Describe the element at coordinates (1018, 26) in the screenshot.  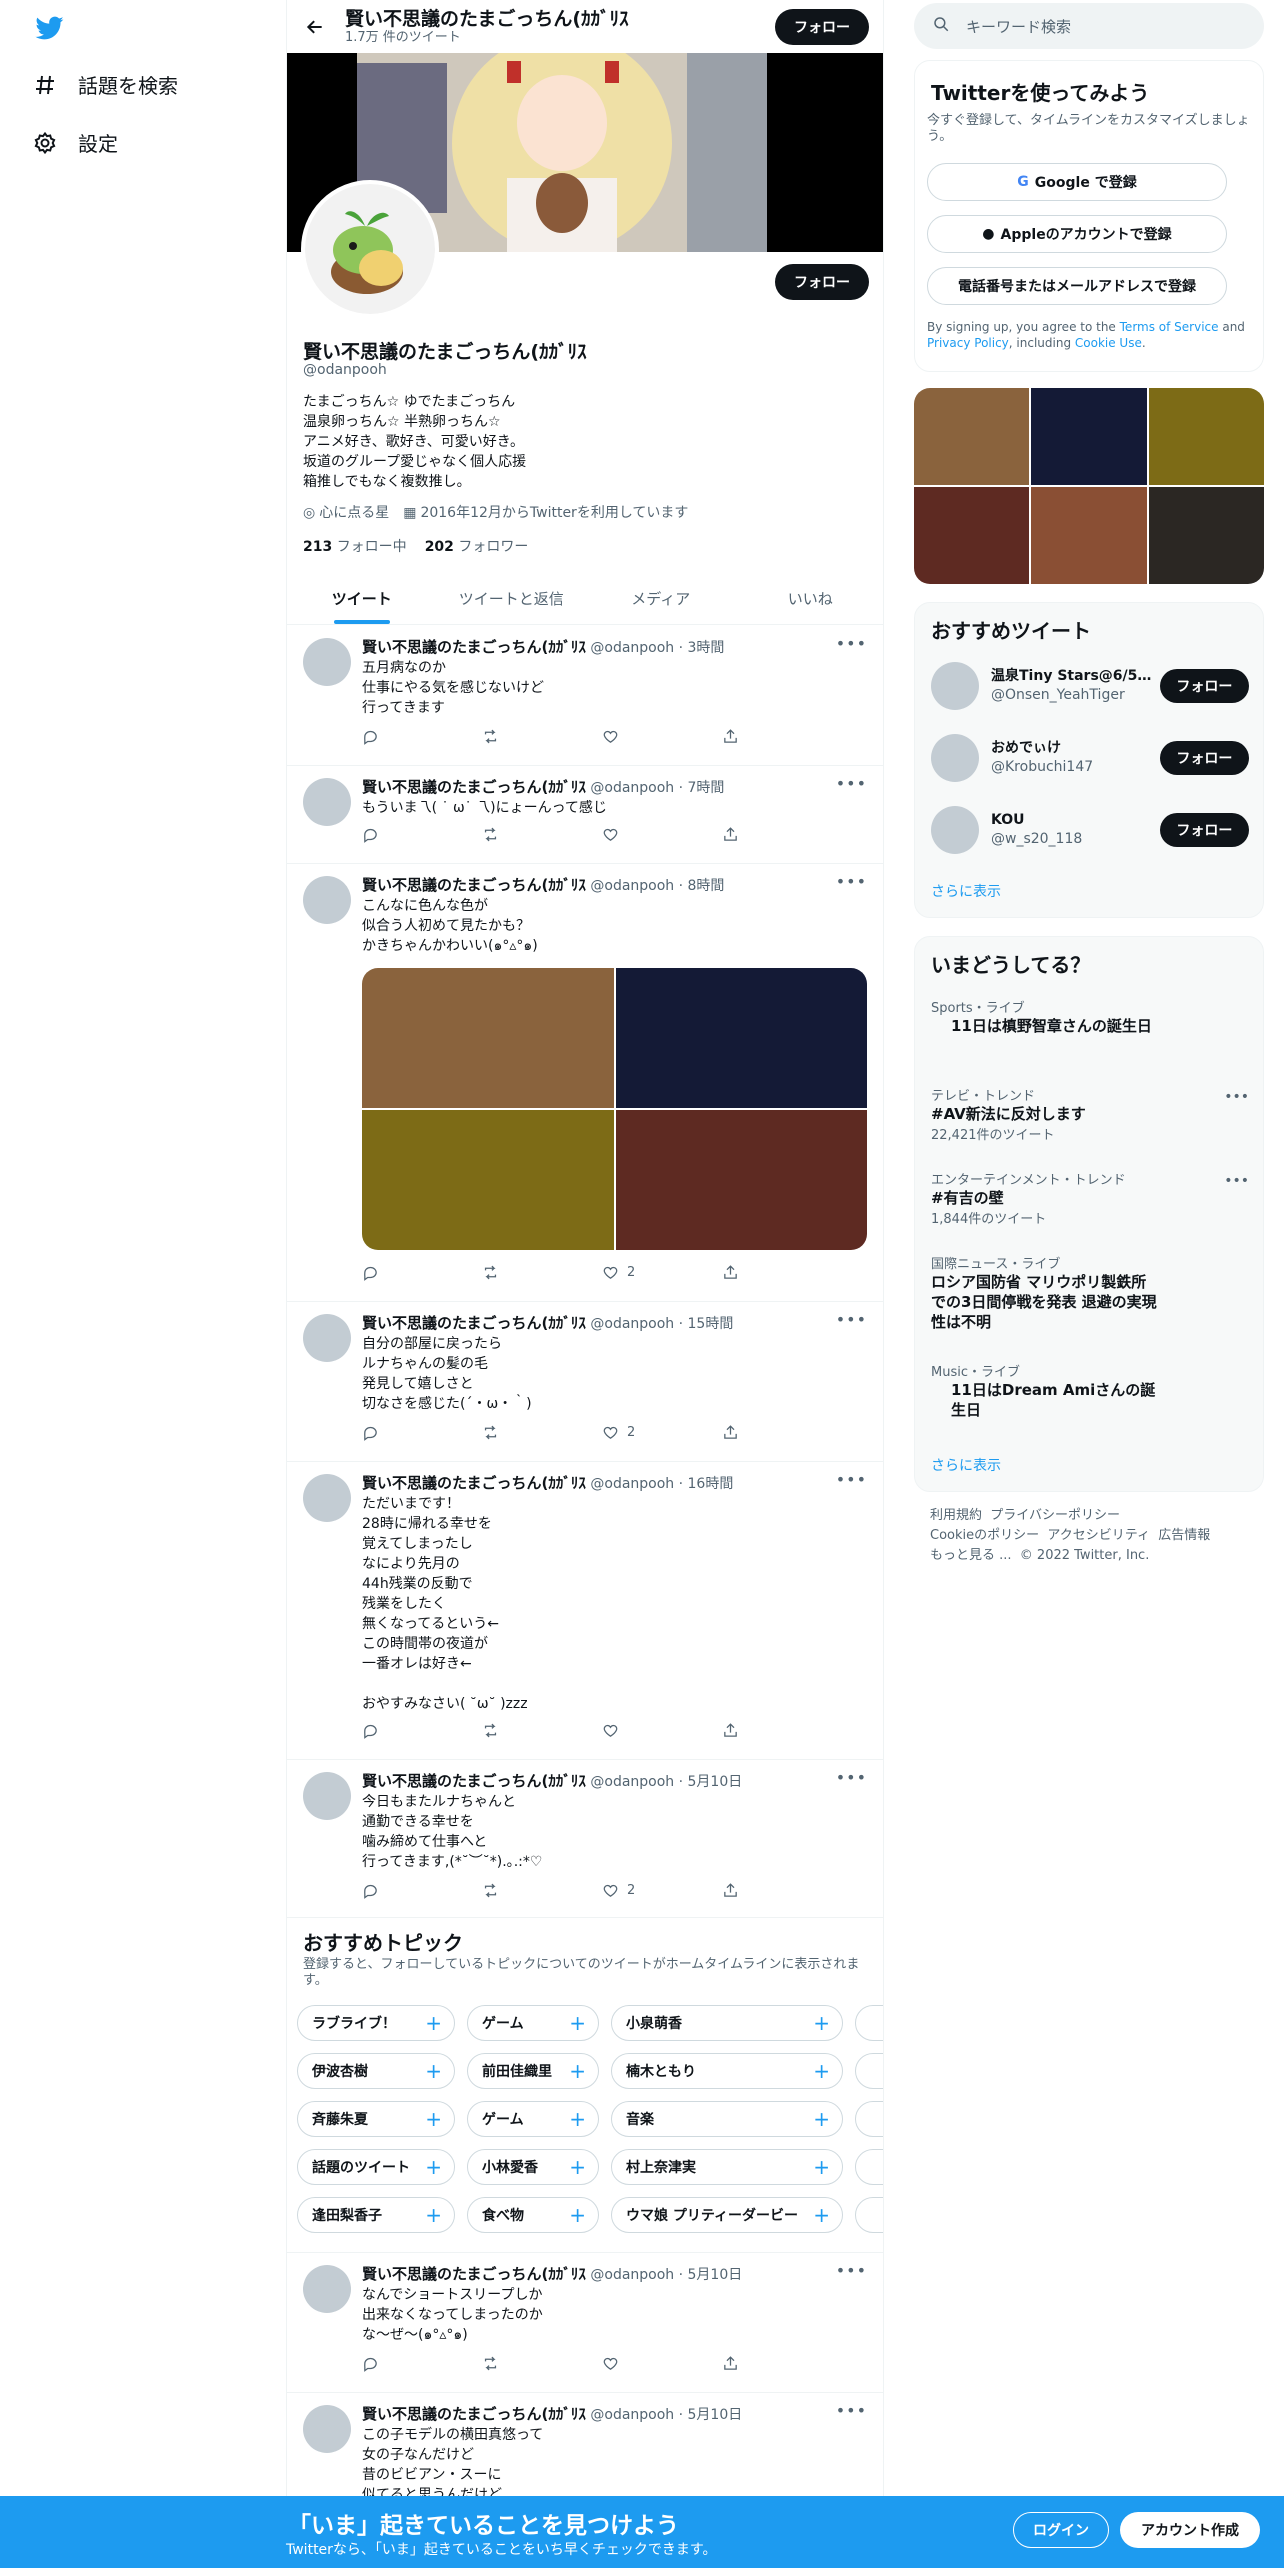
I see `search-input: キーワード検索` at that location.